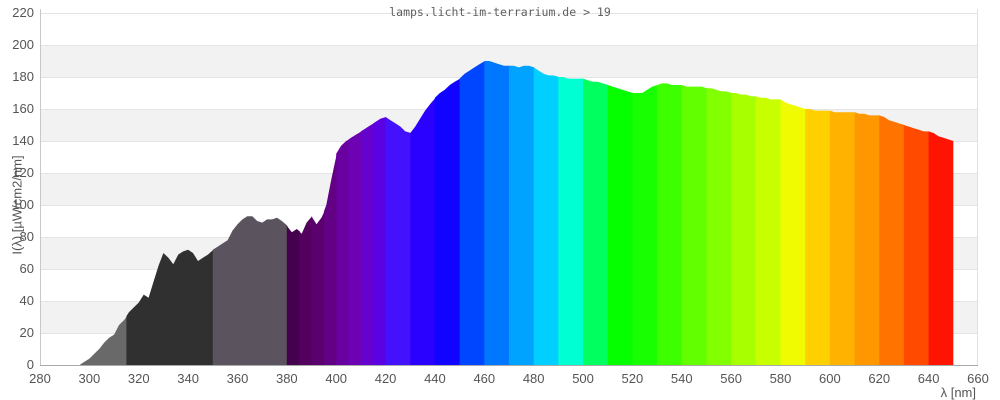  Describe the element at coordinates (336, 378) in the screenshot. I see `x-tick-label: 400` at that location.